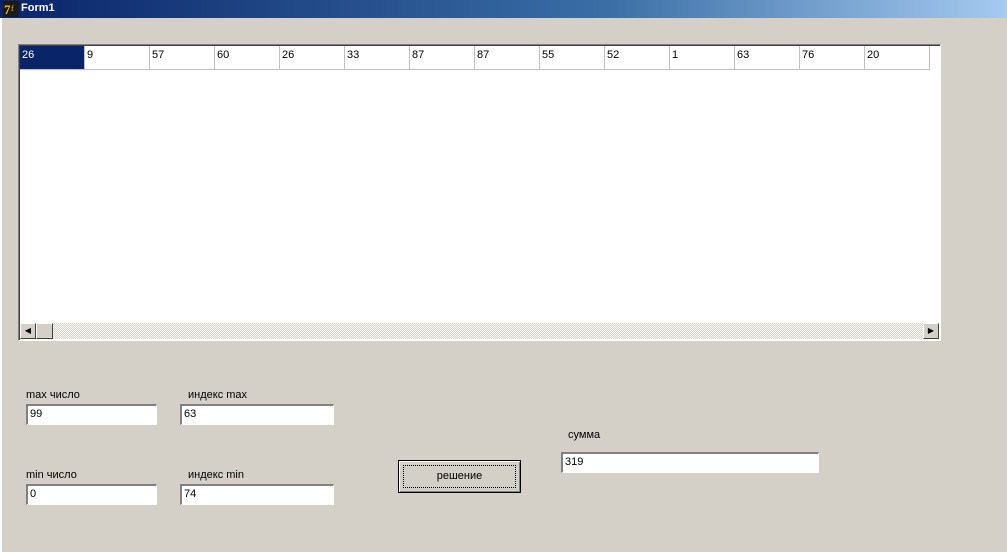 This screenshot has width=1007, height=552. What do you see at coordinates (832, 58) in the screenshot?
I see `grid-cell: 76` at bounding box center [832, 58].